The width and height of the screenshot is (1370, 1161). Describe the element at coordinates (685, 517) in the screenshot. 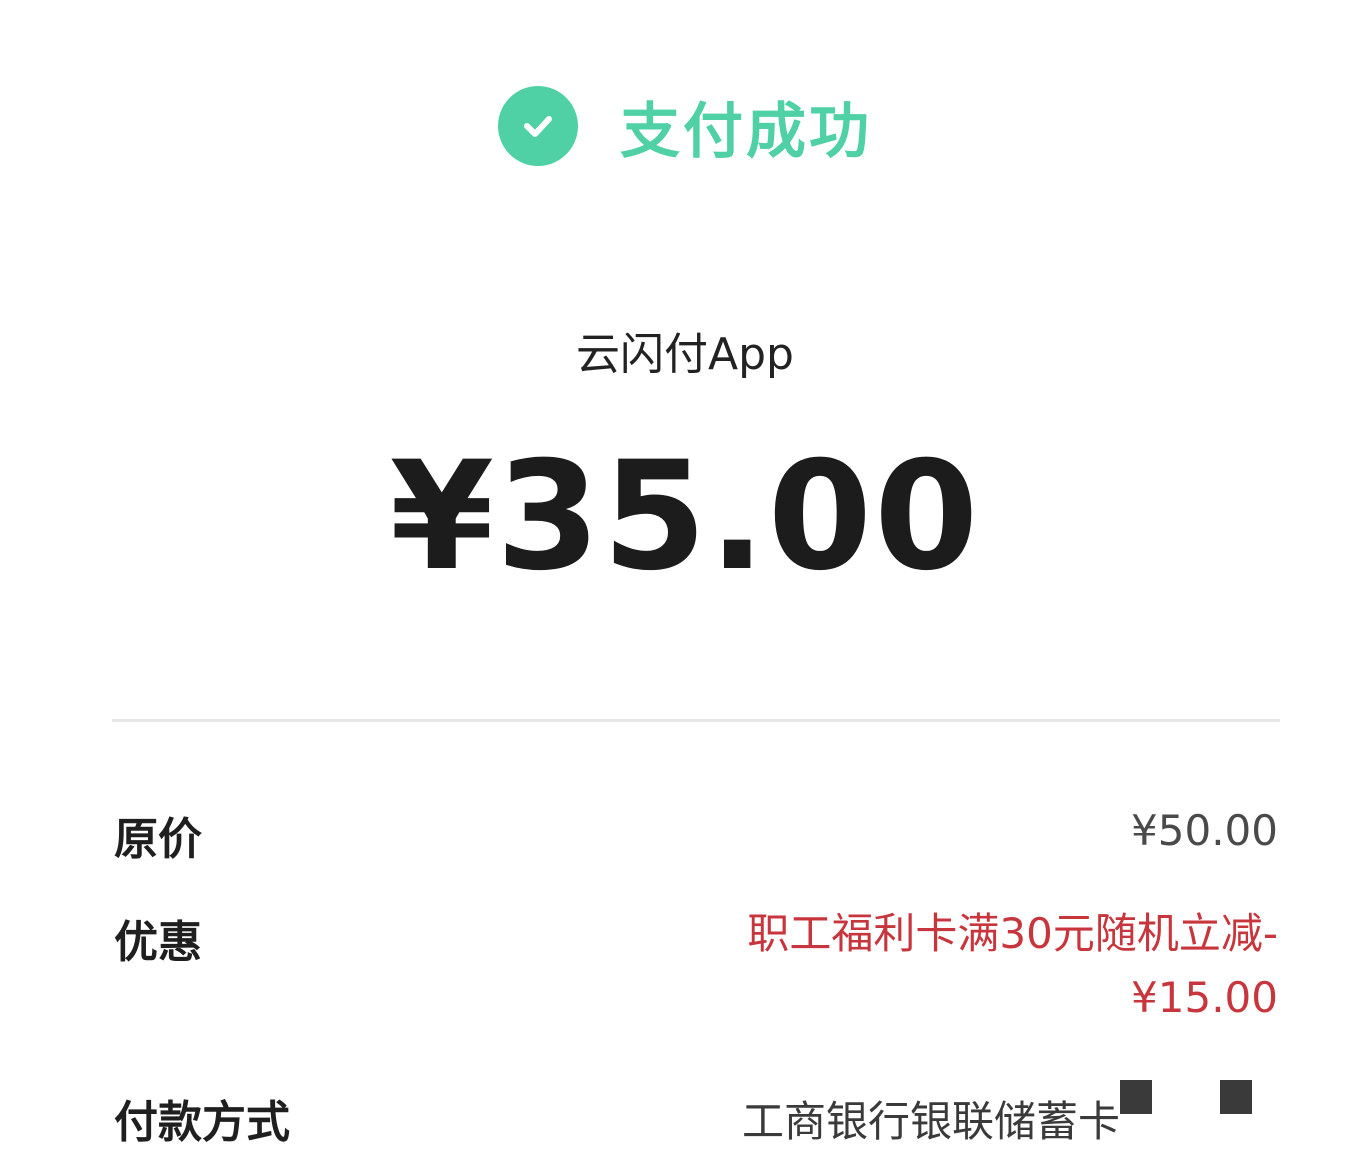

I see `payment-amount: ¥35.00` at that location.